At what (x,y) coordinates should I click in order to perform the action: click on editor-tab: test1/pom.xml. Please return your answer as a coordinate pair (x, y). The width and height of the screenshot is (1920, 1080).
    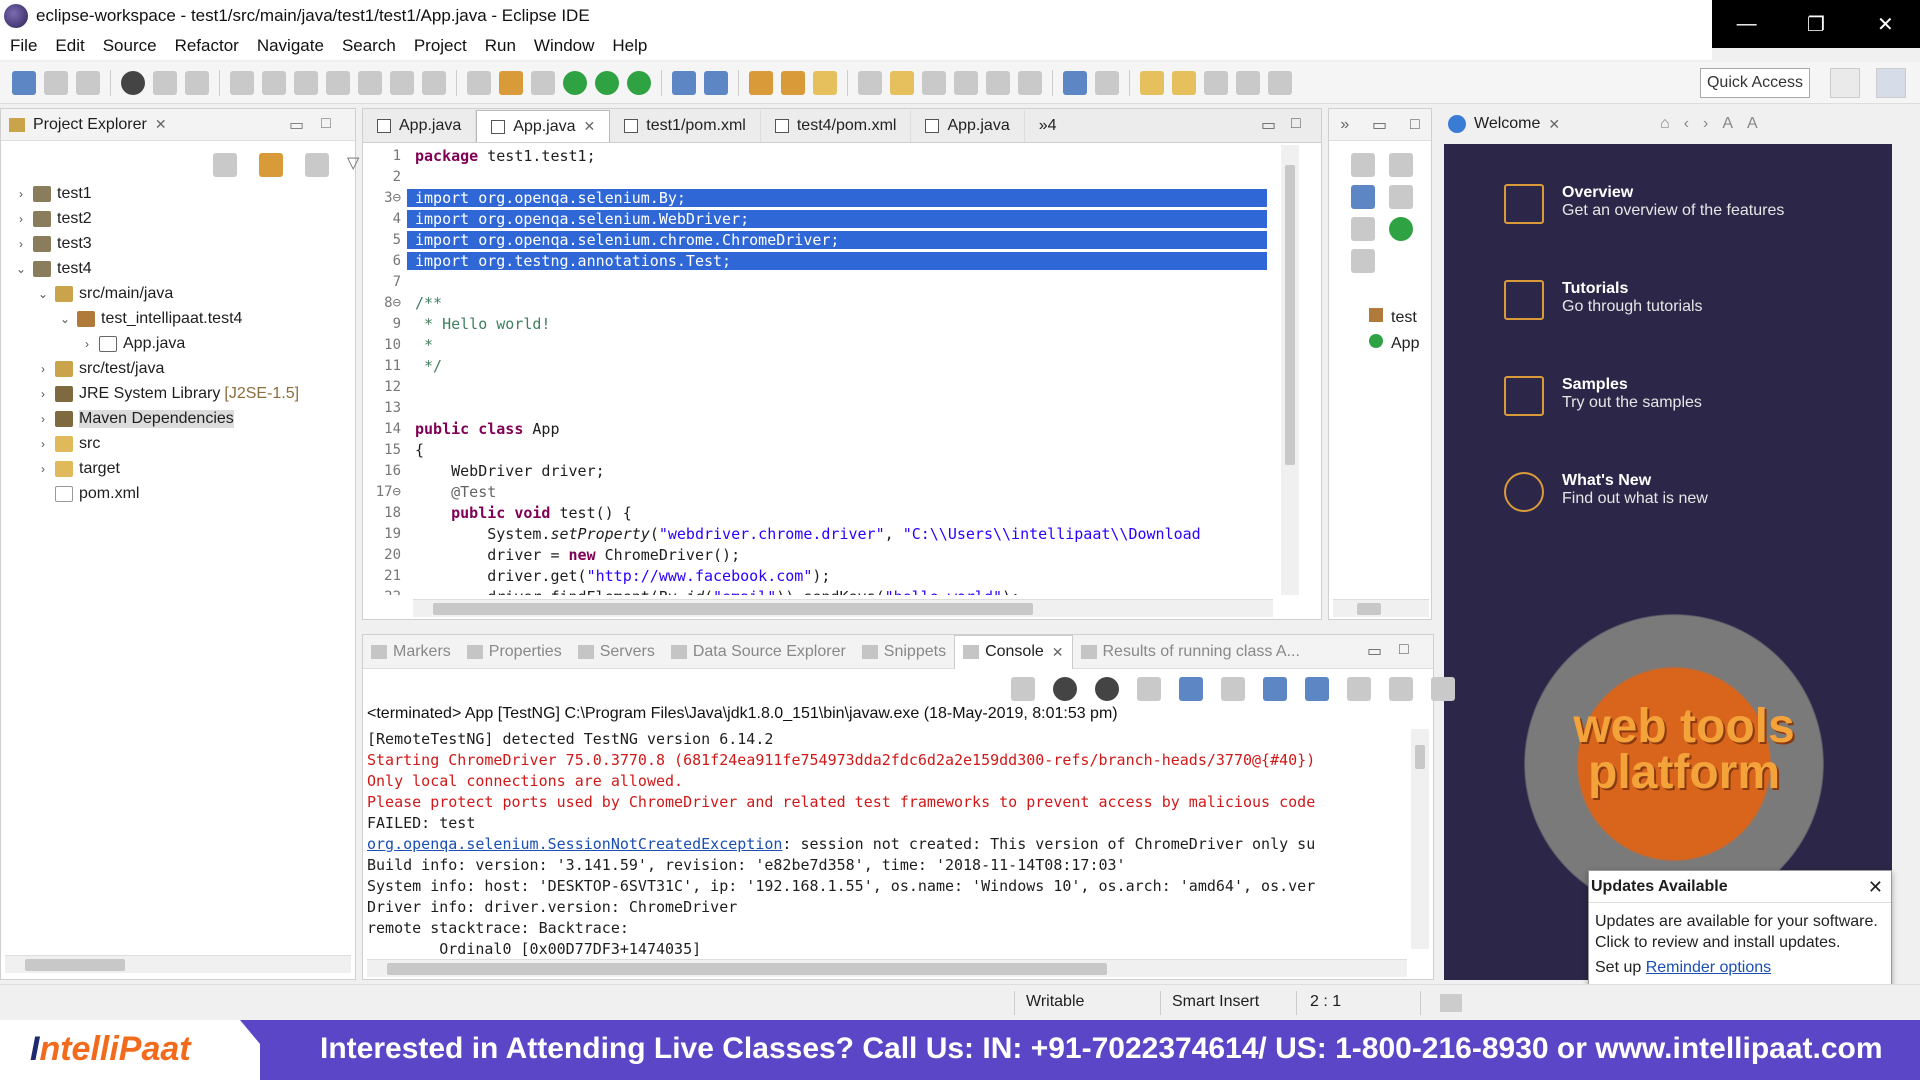
    Looking at the image, I should click on (685, 126).